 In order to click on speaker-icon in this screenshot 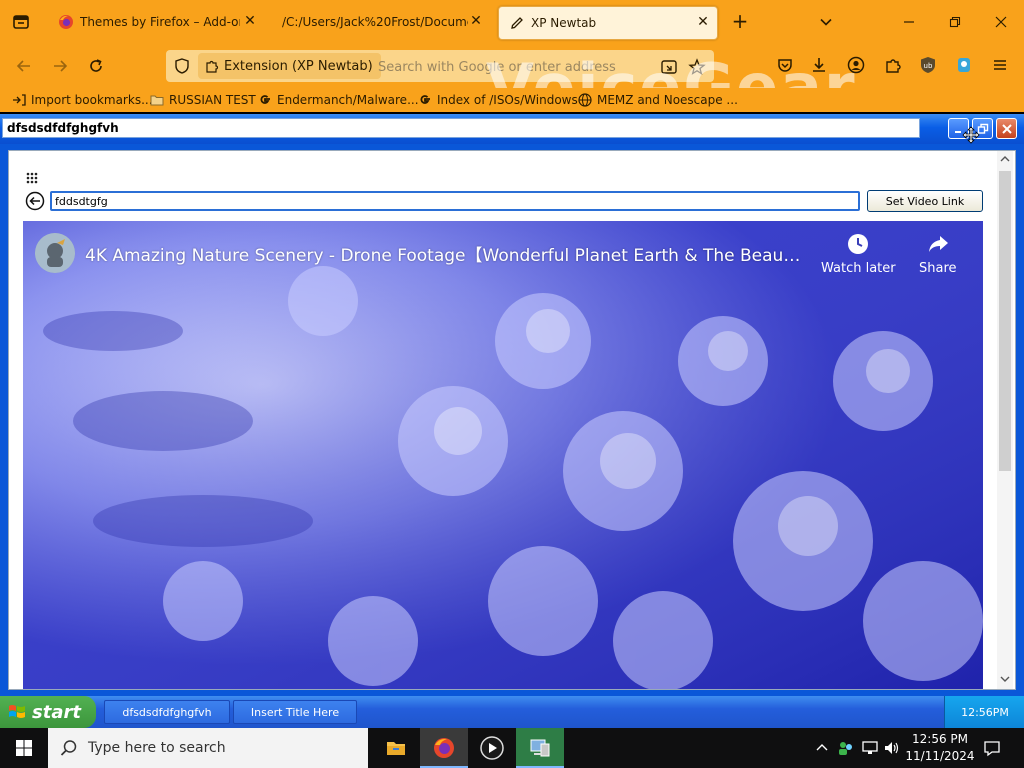, I will do `click(892, 748)`.